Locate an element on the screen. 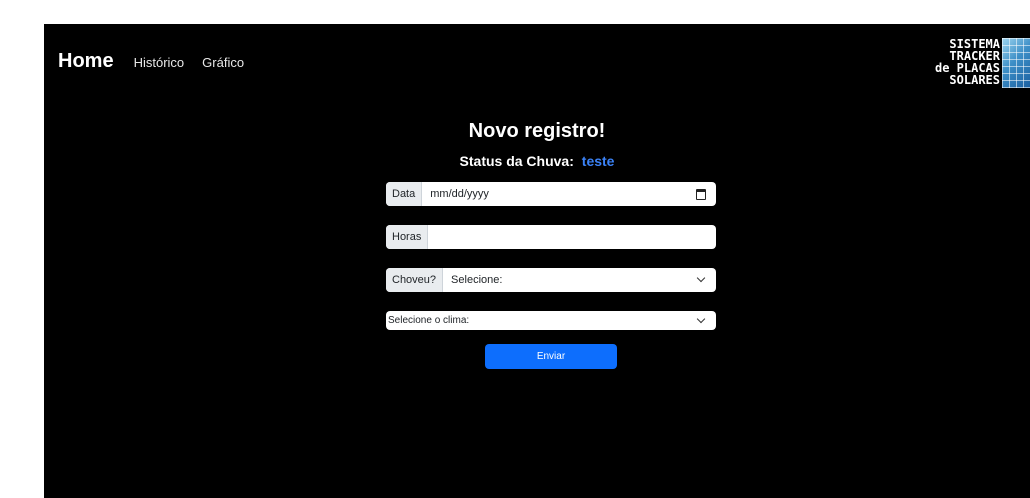  weather-select-group: Selecione o clima: is located at coordinates (551, 320).